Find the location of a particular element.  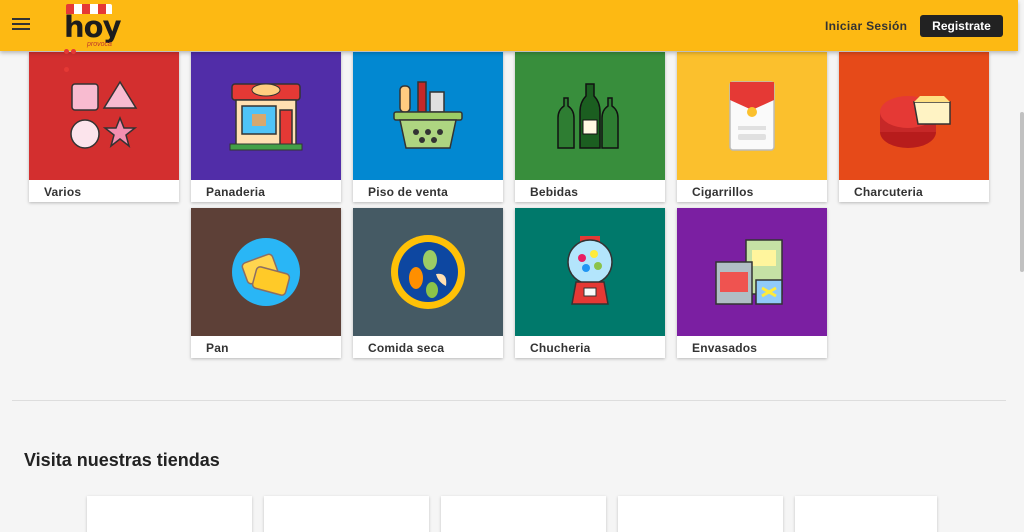

category-card-pan: Pan is located at coordinates (266, 283).